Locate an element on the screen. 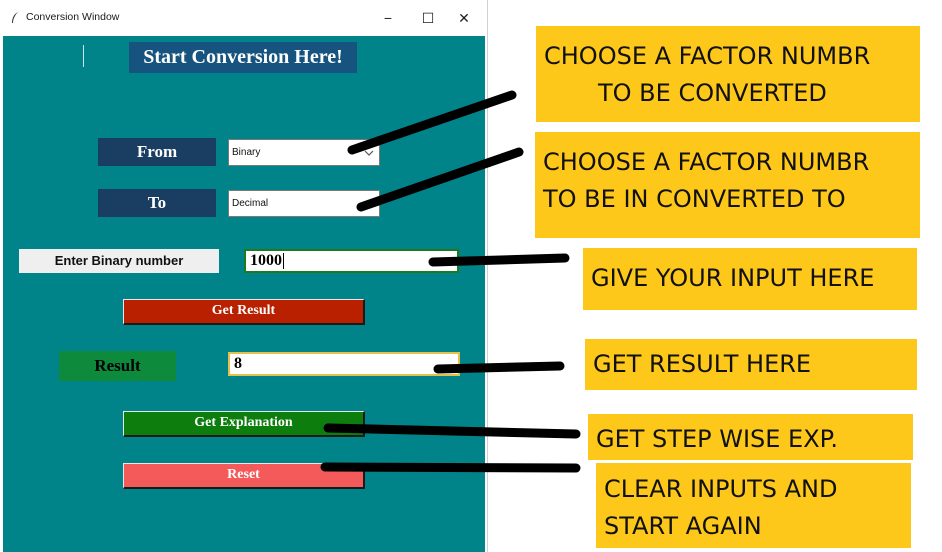  window-title: Conversion Window is located at coordinates (73, 17).